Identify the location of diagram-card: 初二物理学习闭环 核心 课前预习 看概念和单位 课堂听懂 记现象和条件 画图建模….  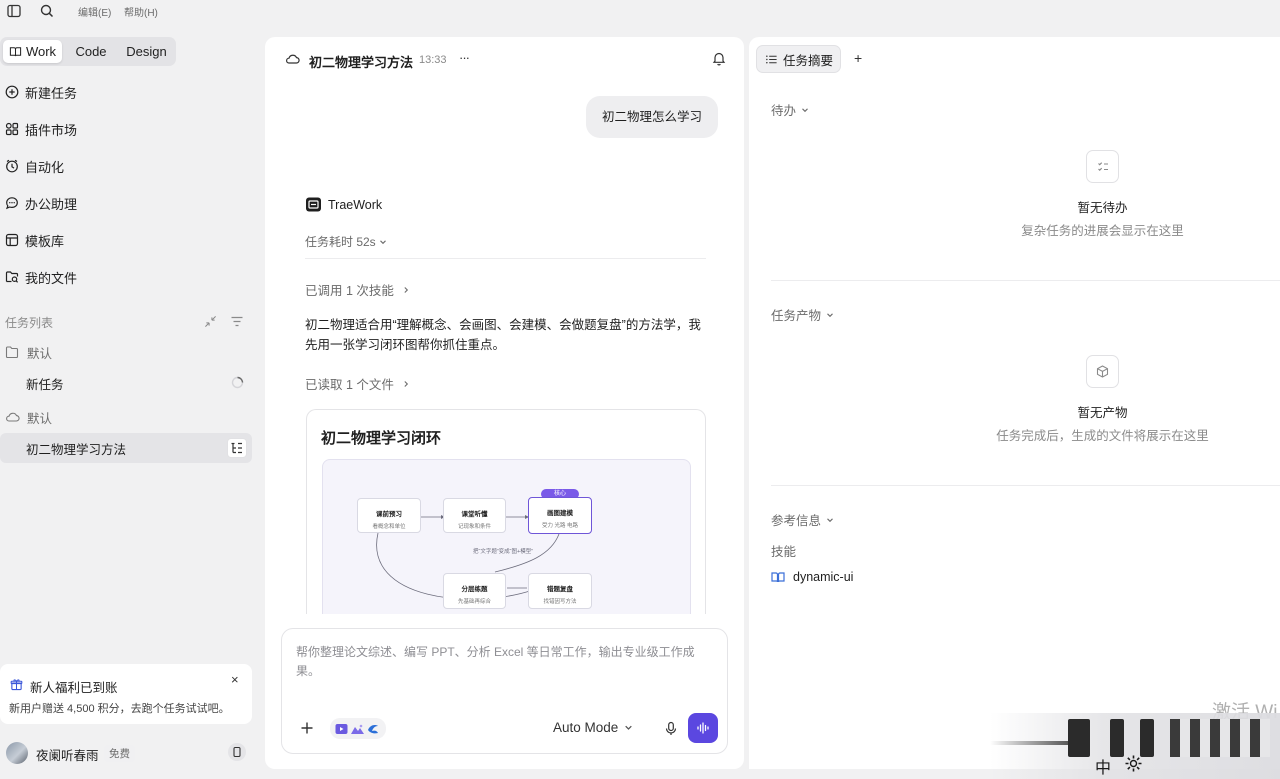
(506, 511).